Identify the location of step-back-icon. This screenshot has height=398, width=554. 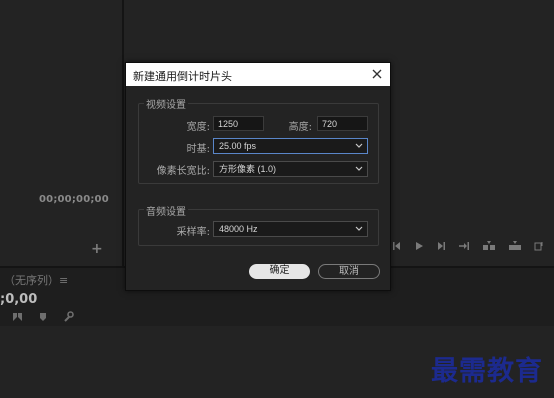
(397, 246).